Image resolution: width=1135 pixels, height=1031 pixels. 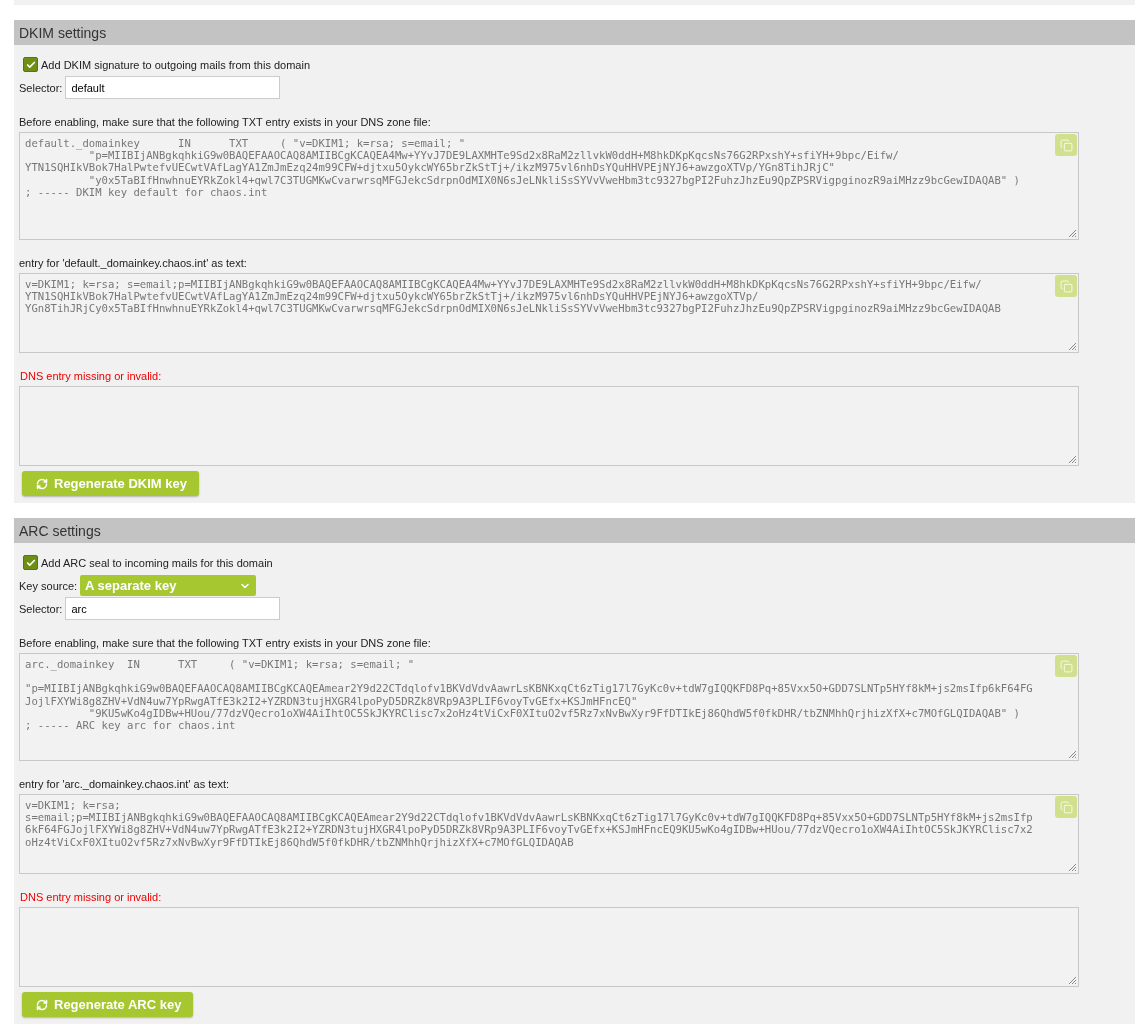 I want to click on section-title: ARC settings, so click(x=574, y=530).